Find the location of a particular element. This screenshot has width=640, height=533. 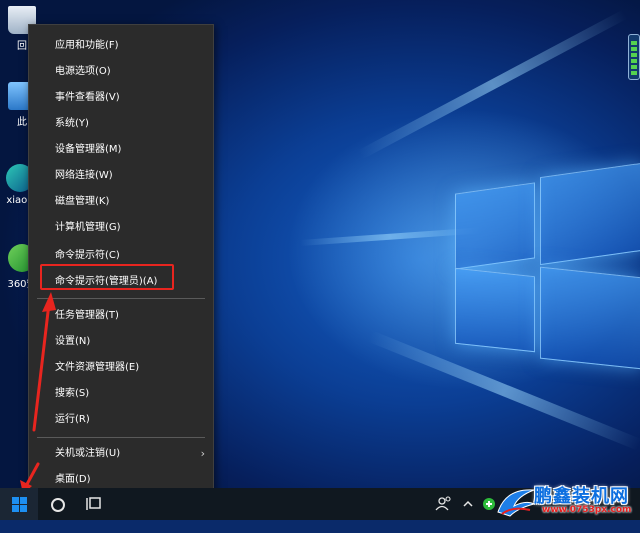

menu-item-network-connections: 网络连接(W) is located at coordinates (121, 176).